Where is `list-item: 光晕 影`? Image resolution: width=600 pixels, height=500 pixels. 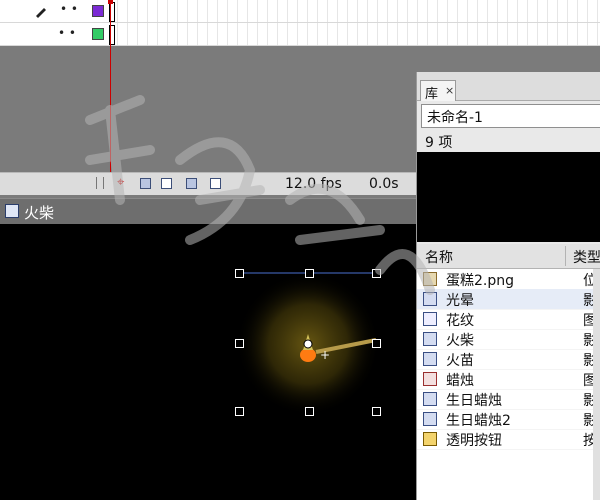 list-item: 光晕 影 is located at coordinates (508, 299).